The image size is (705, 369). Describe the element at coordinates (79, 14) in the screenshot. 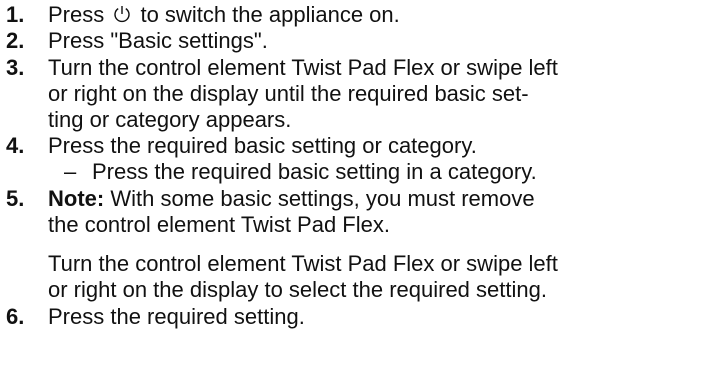

I see `step-1-text-before: Press` at that location.